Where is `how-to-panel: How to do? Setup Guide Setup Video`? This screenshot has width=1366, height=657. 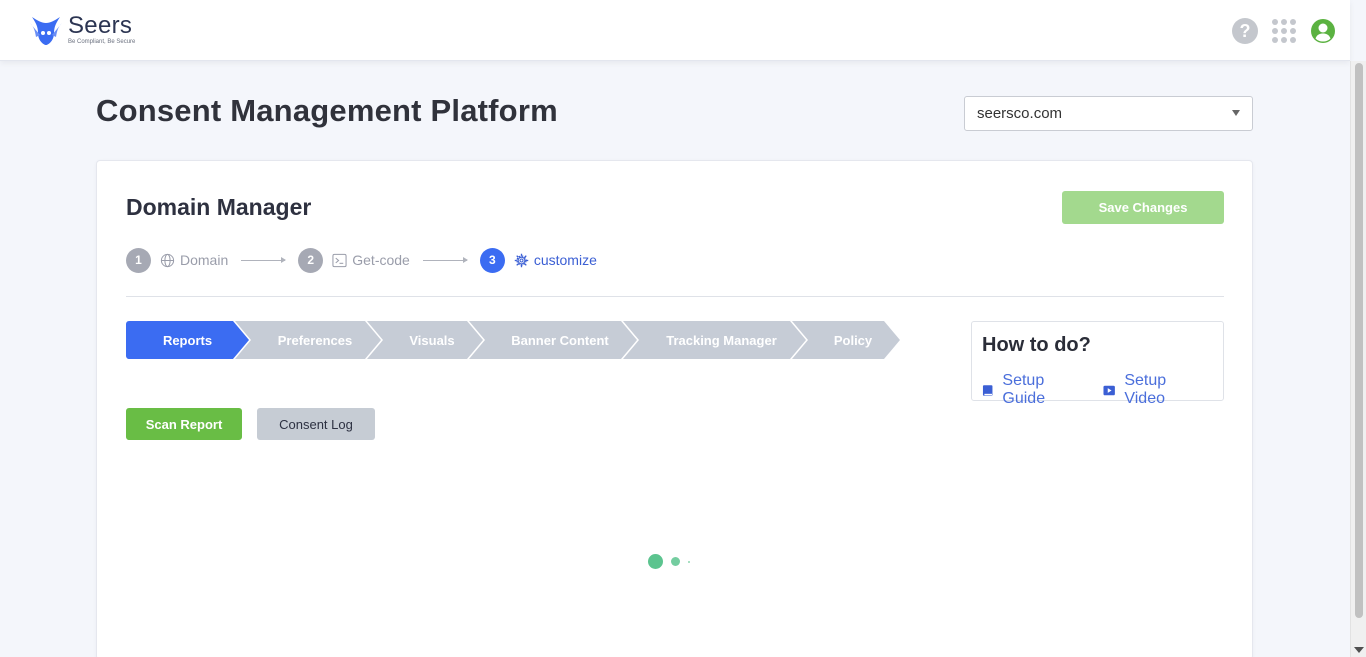 how-to-panel: How to do? Setup Guide Setup Video is located at coordinates (1097, 364).